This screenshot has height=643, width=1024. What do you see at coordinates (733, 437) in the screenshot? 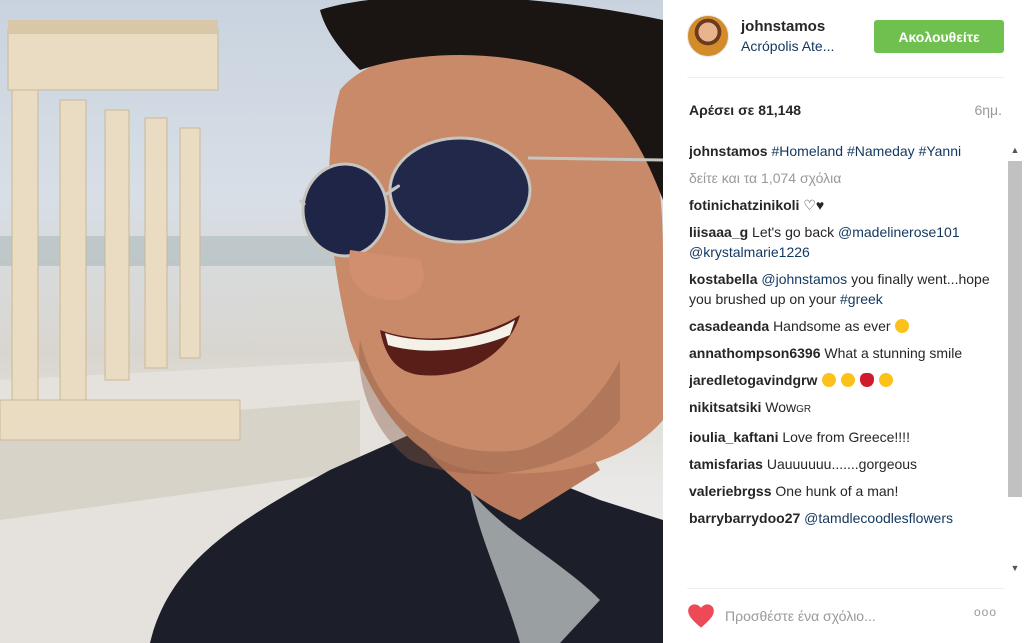
I see `comment-username: ioulia_kaftani` at bounding box center [733, 437].